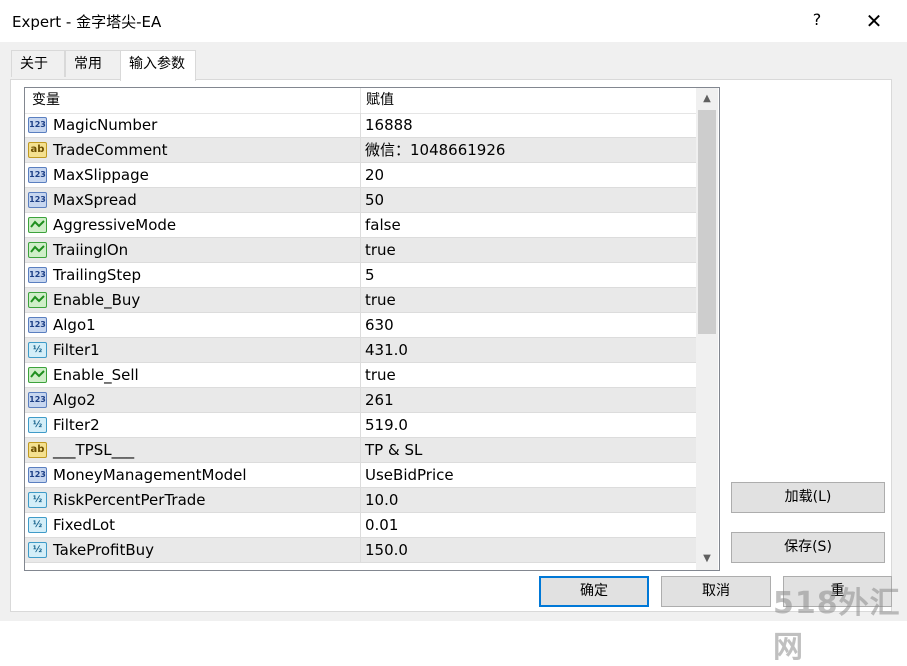  Describe the element at coordinates (389, 125) in the screenshot. I see `parameter-value: 16888` at that location.